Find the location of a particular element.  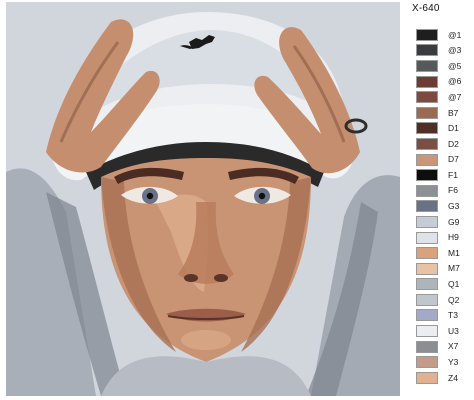

product-code: X-640 is located at coordinates (426, 8).